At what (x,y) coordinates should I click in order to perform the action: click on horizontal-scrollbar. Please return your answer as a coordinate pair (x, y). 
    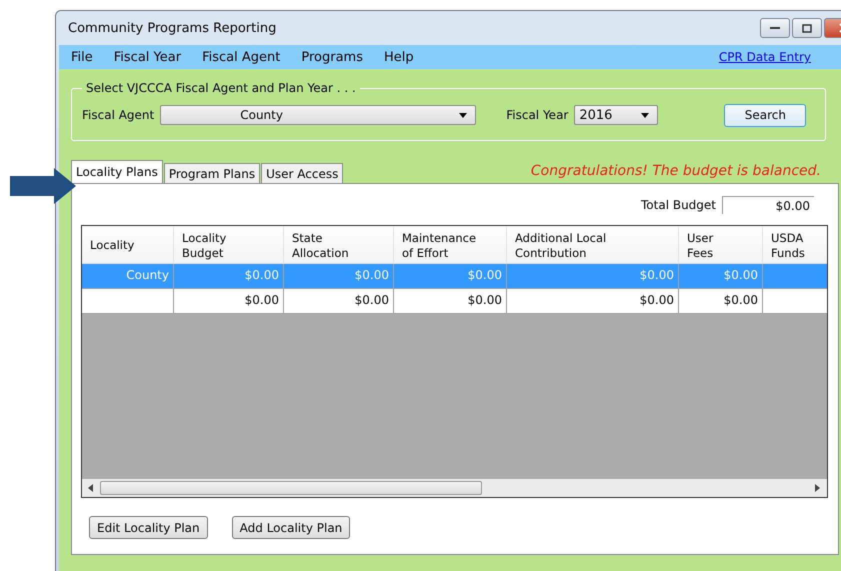
    Looking at the image, I should click on (454, 488).